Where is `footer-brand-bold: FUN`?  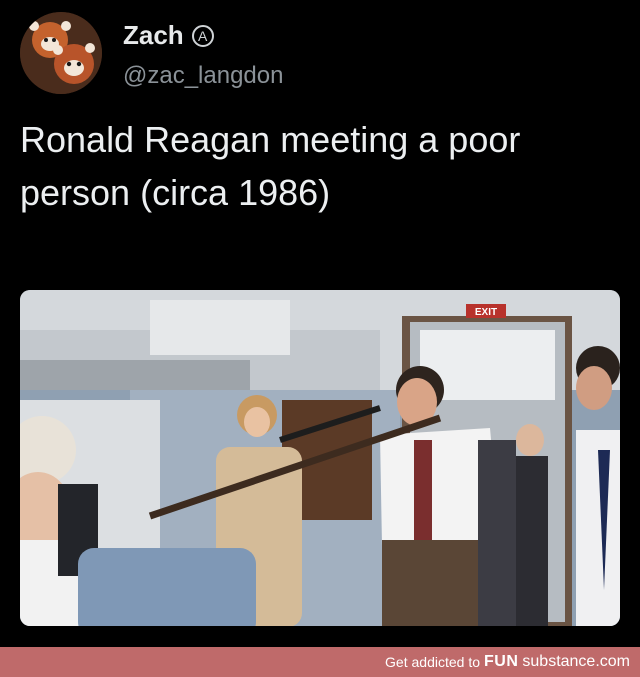 footer-brand-bold: FUN is located at coordinates (501, 662).